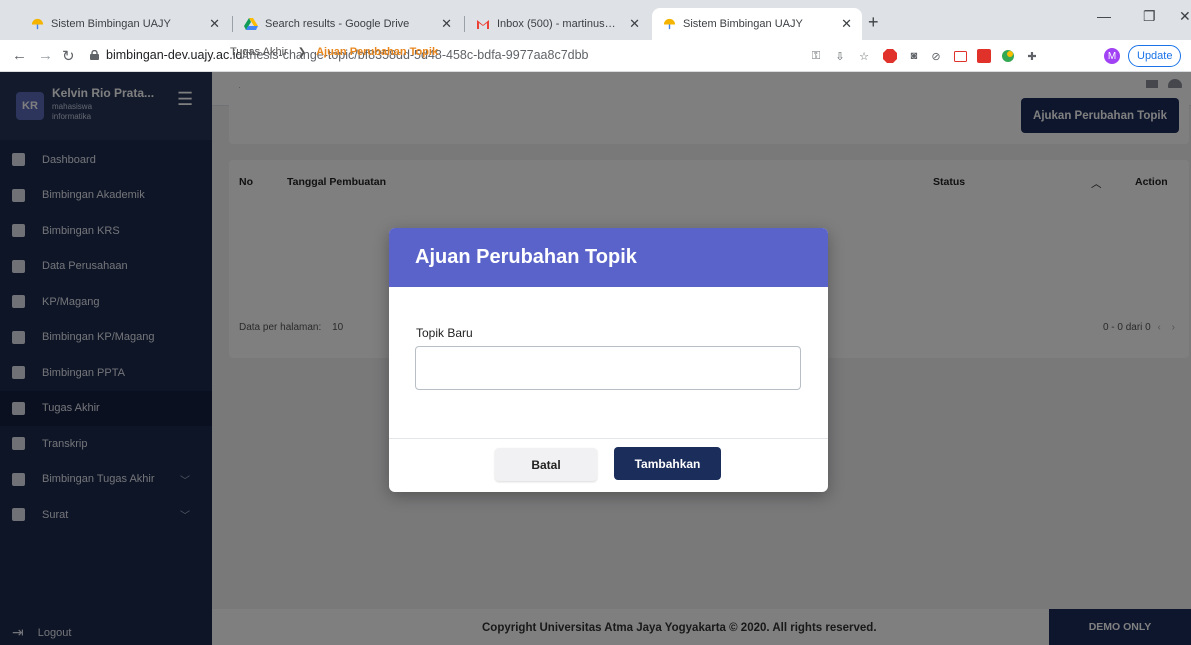 The image size is (1191, 645). I want to click on profile-avatar: M, so click(1112, 56).